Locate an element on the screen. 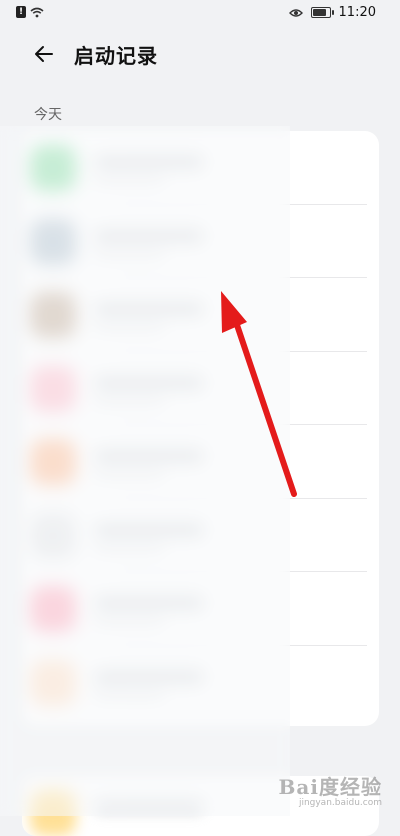  status-bar-left: ! is located at coordinates (30, 12).